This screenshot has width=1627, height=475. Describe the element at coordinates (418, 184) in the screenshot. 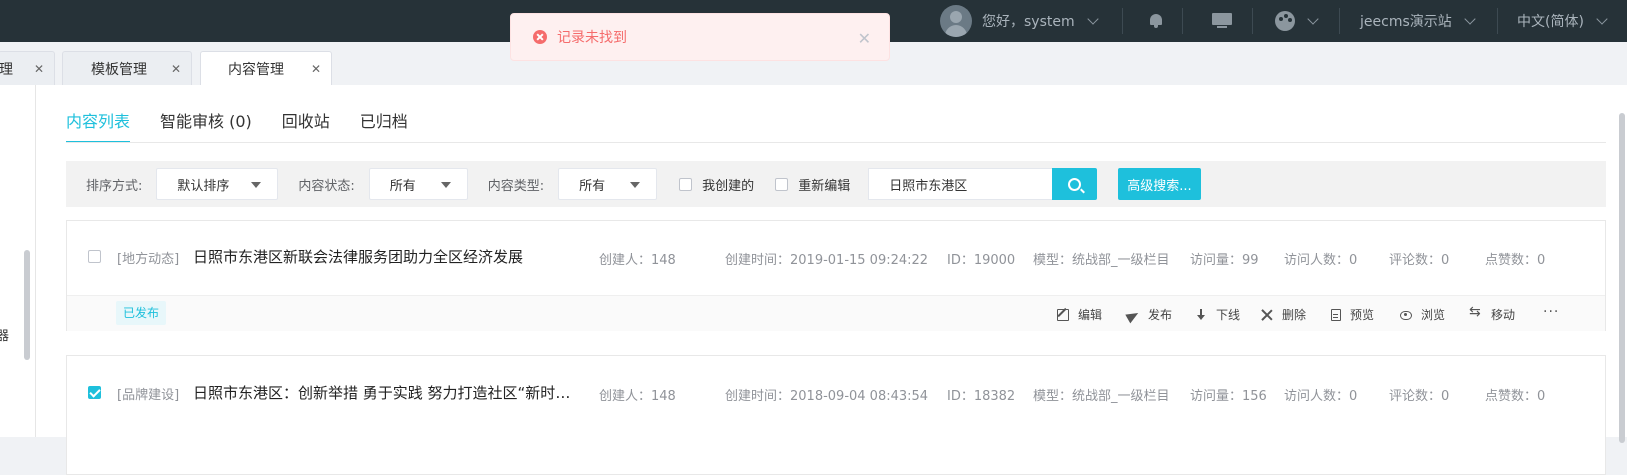

I see `status-select: 所有` at that location.